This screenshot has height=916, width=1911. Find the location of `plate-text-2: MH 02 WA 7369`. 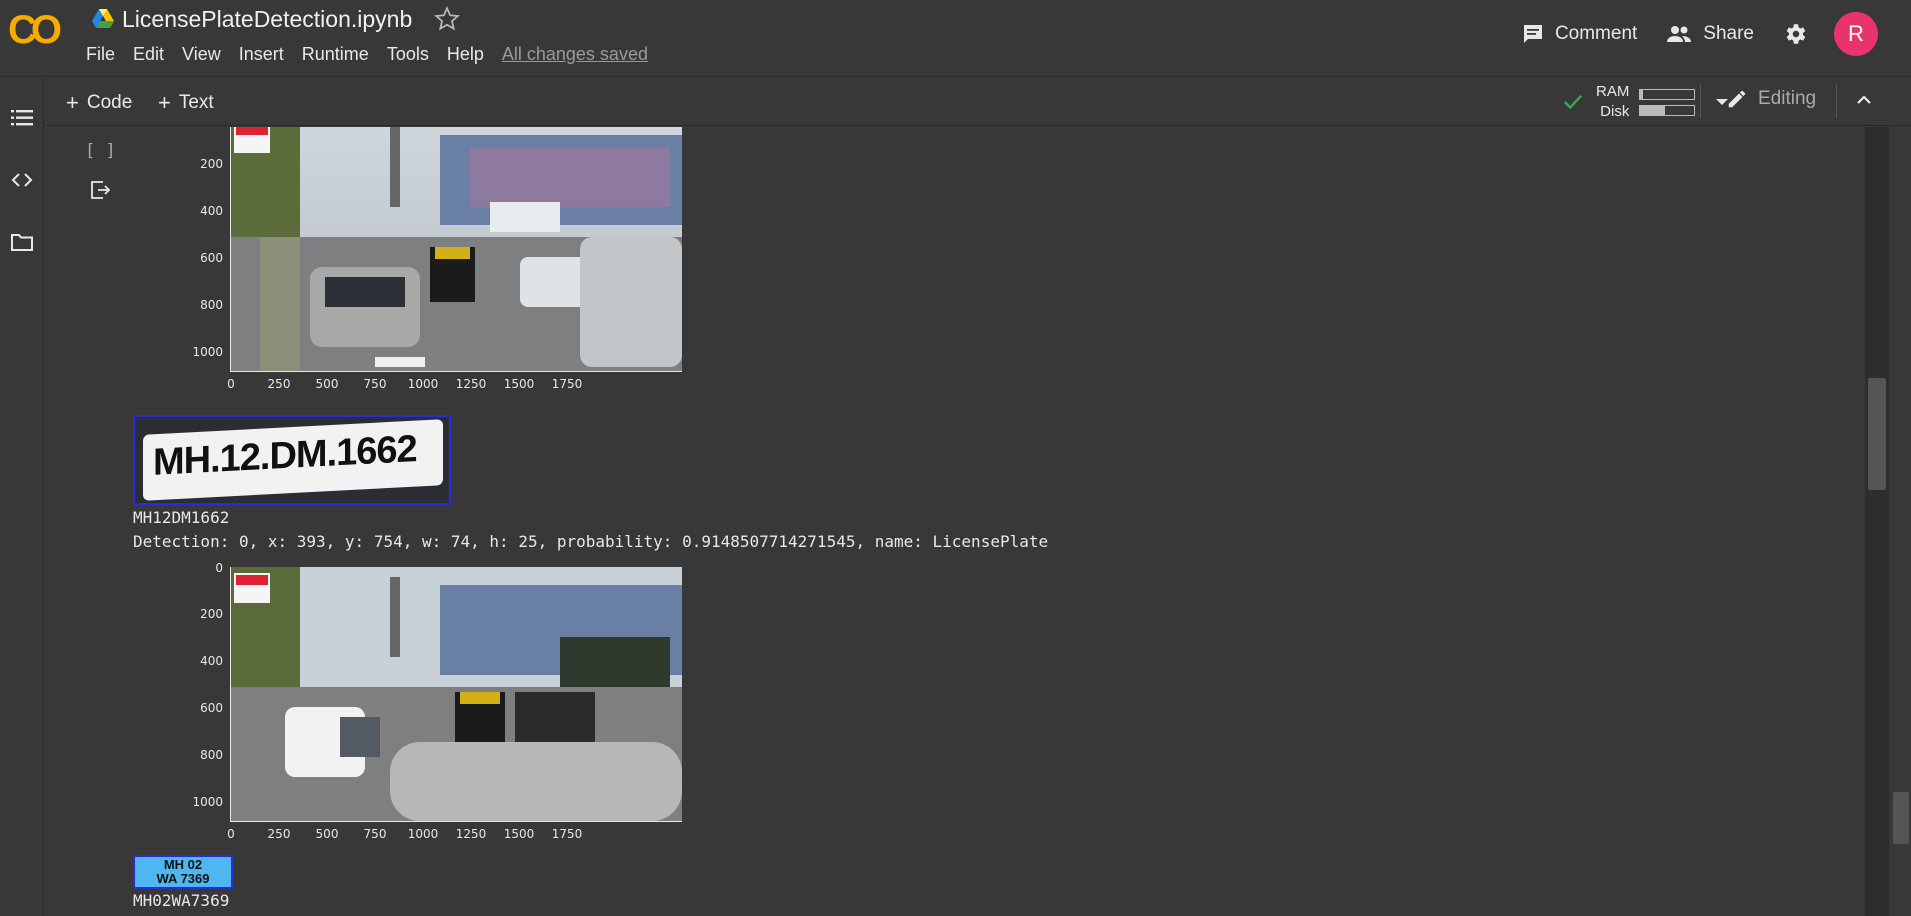

plate-text-2: MH 02 WA 7369 is located at coordinates (183, 872).